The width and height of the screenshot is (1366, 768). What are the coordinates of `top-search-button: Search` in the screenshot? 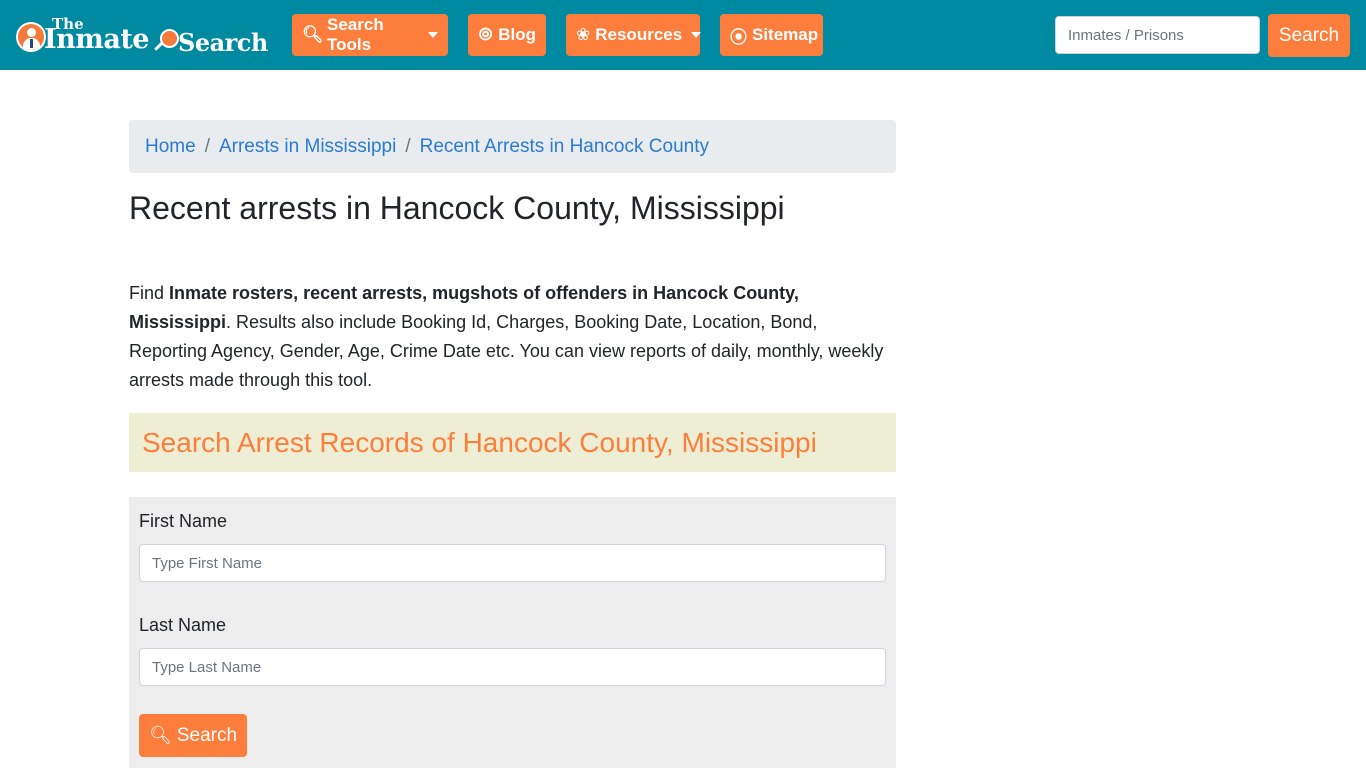 It's located at (1309, 35).